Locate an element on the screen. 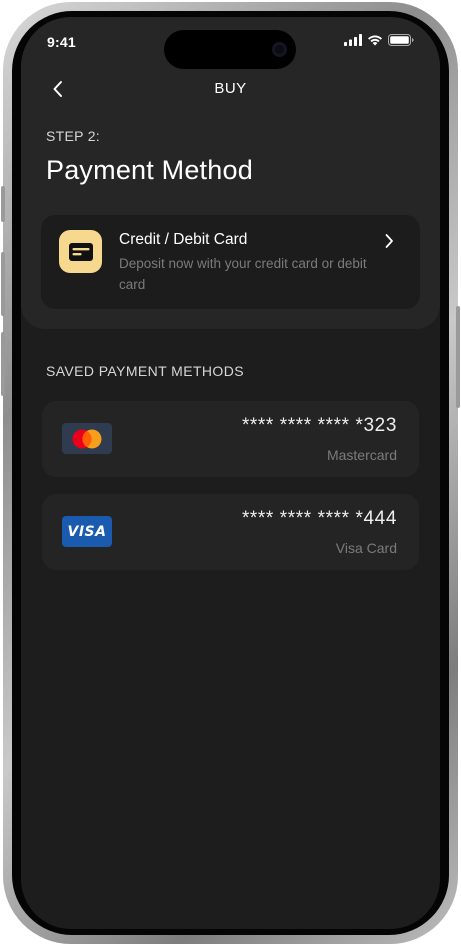  mastercard-logo is located at coordinates (87, 438).